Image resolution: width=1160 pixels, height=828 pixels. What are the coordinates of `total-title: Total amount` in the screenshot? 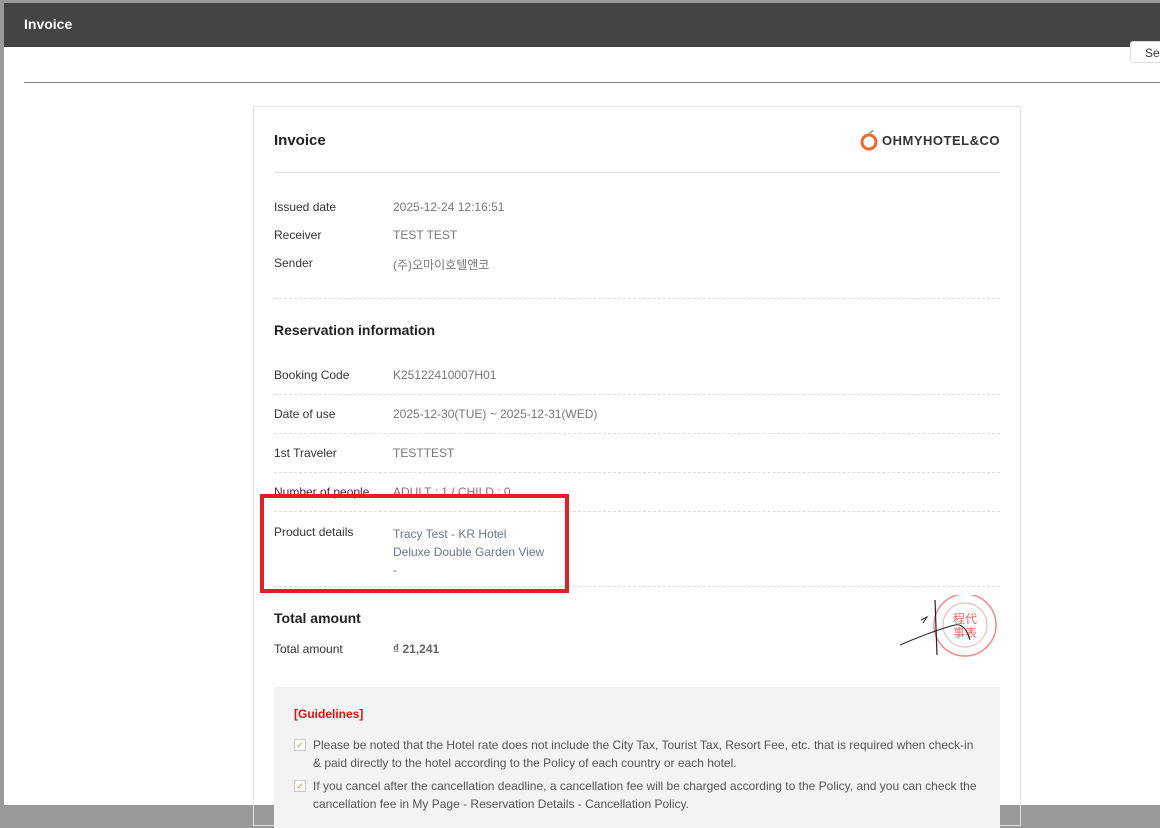 It's located at (317, 618).